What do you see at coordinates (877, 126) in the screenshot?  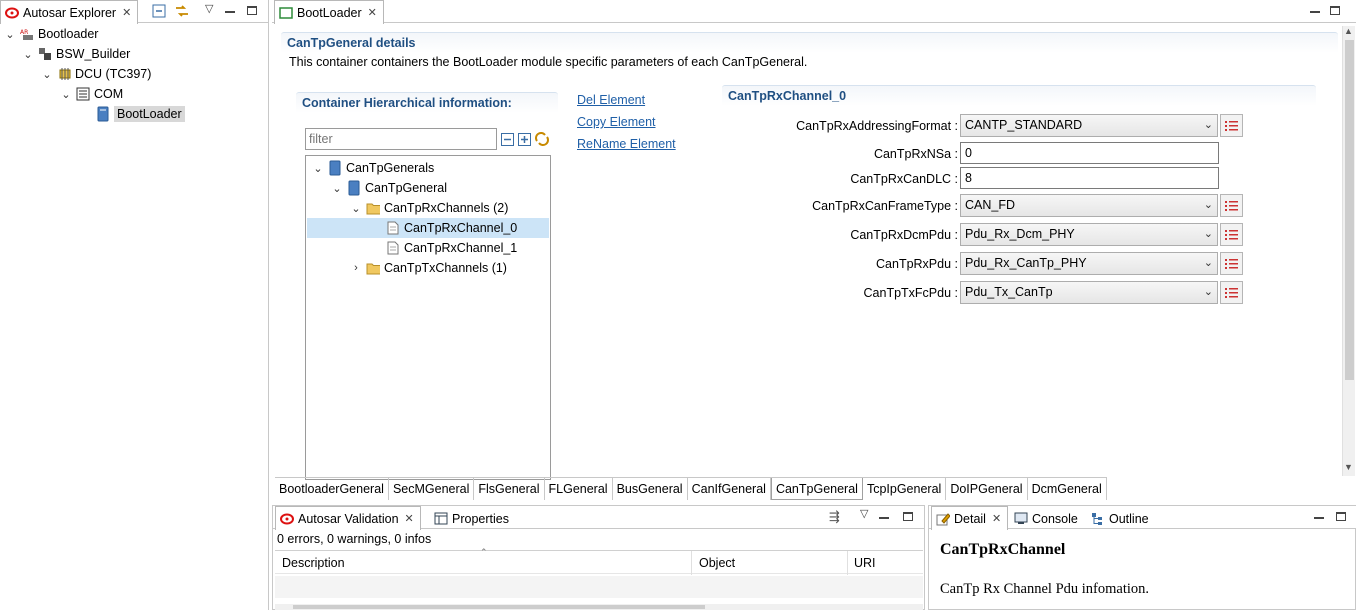 I see `param-label: CanTpRxAddressingFormat :` at bounding box center [877, 126].